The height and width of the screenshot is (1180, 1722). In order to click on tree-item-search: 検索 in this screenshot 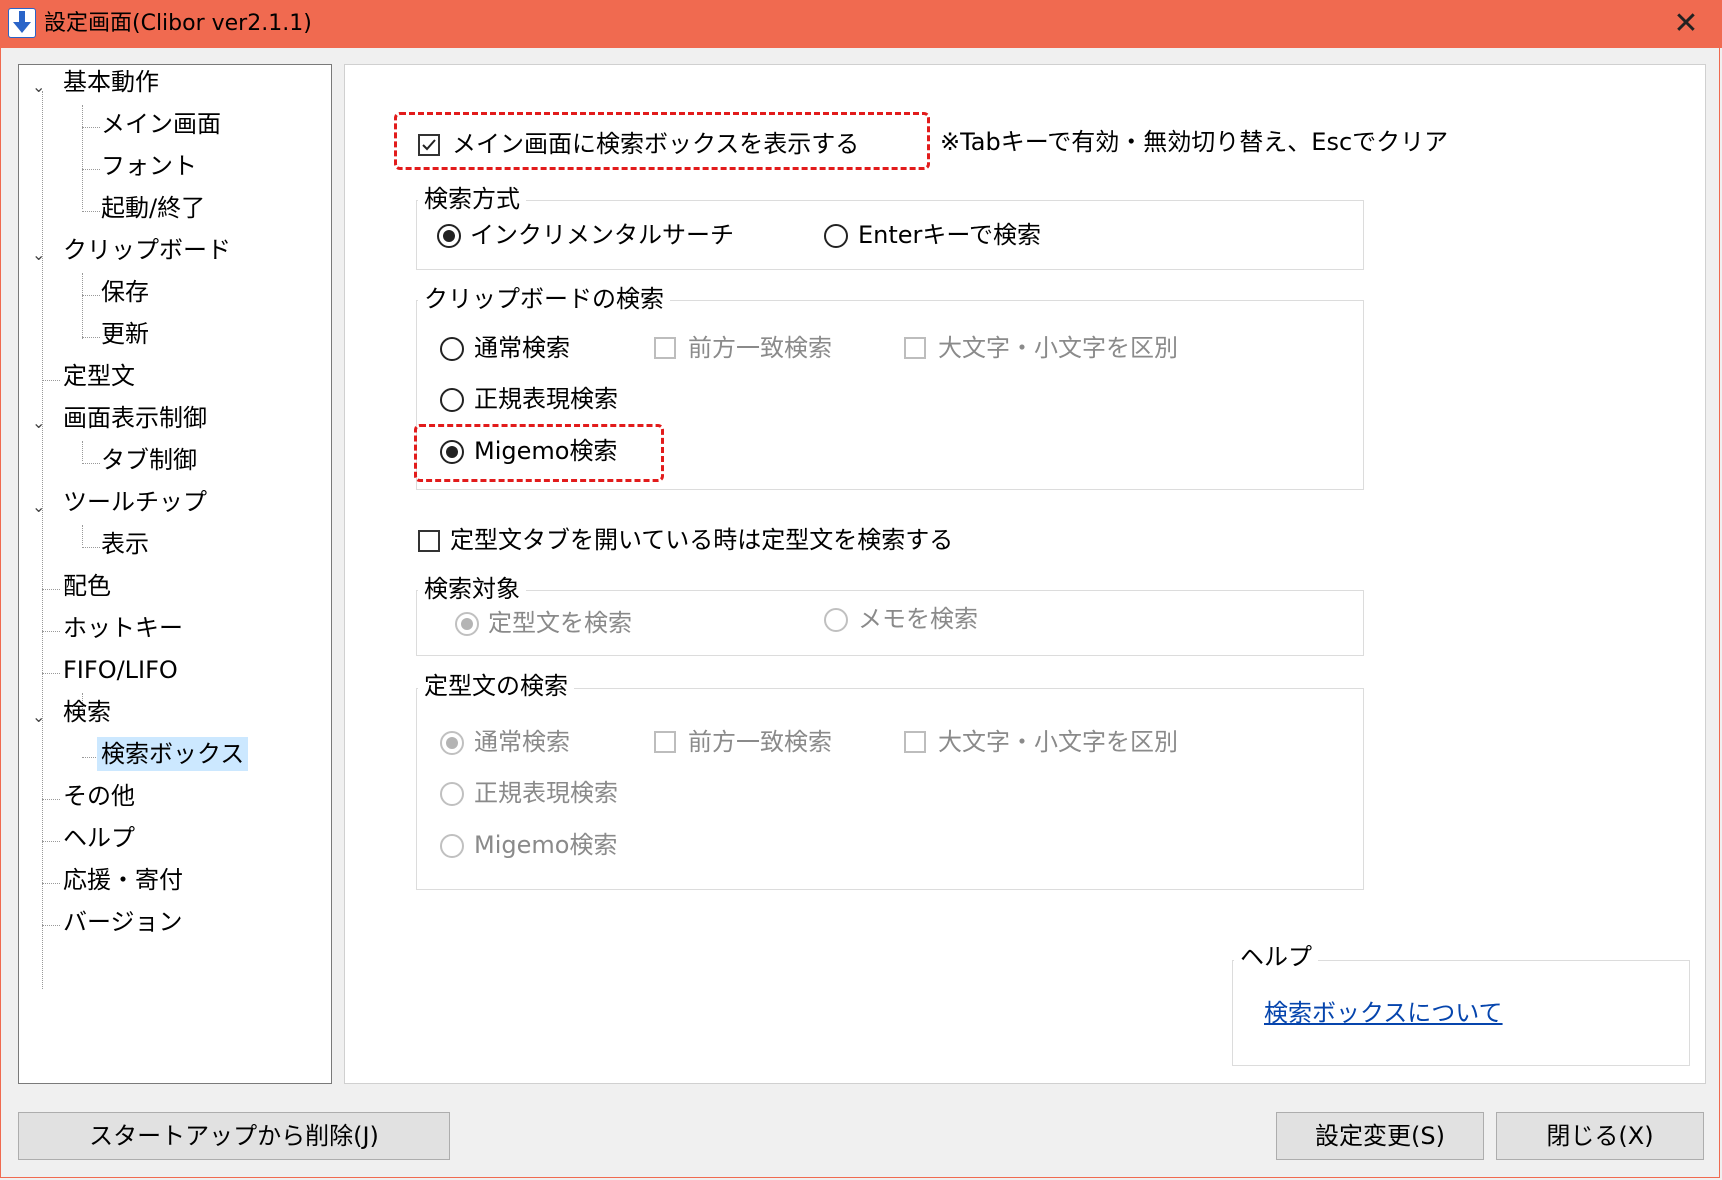, I will do `click(87, 712)`.